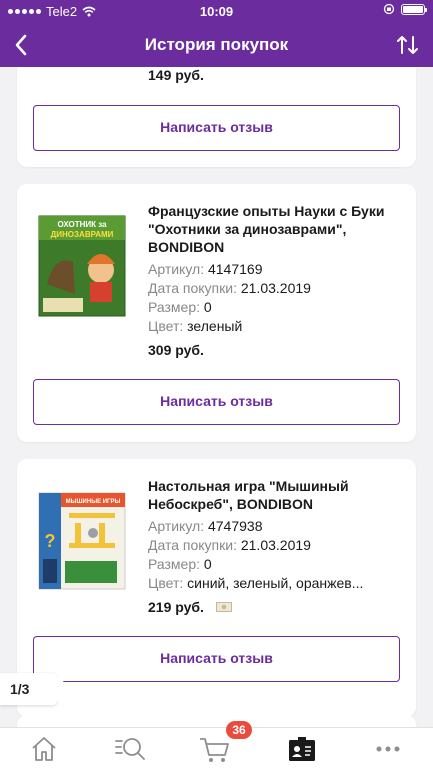 The width and height of the screenshot is (433, 770). Describe the element at coordinates (302, 749) in the screenshot. I see `profile-card-icon` at that location.